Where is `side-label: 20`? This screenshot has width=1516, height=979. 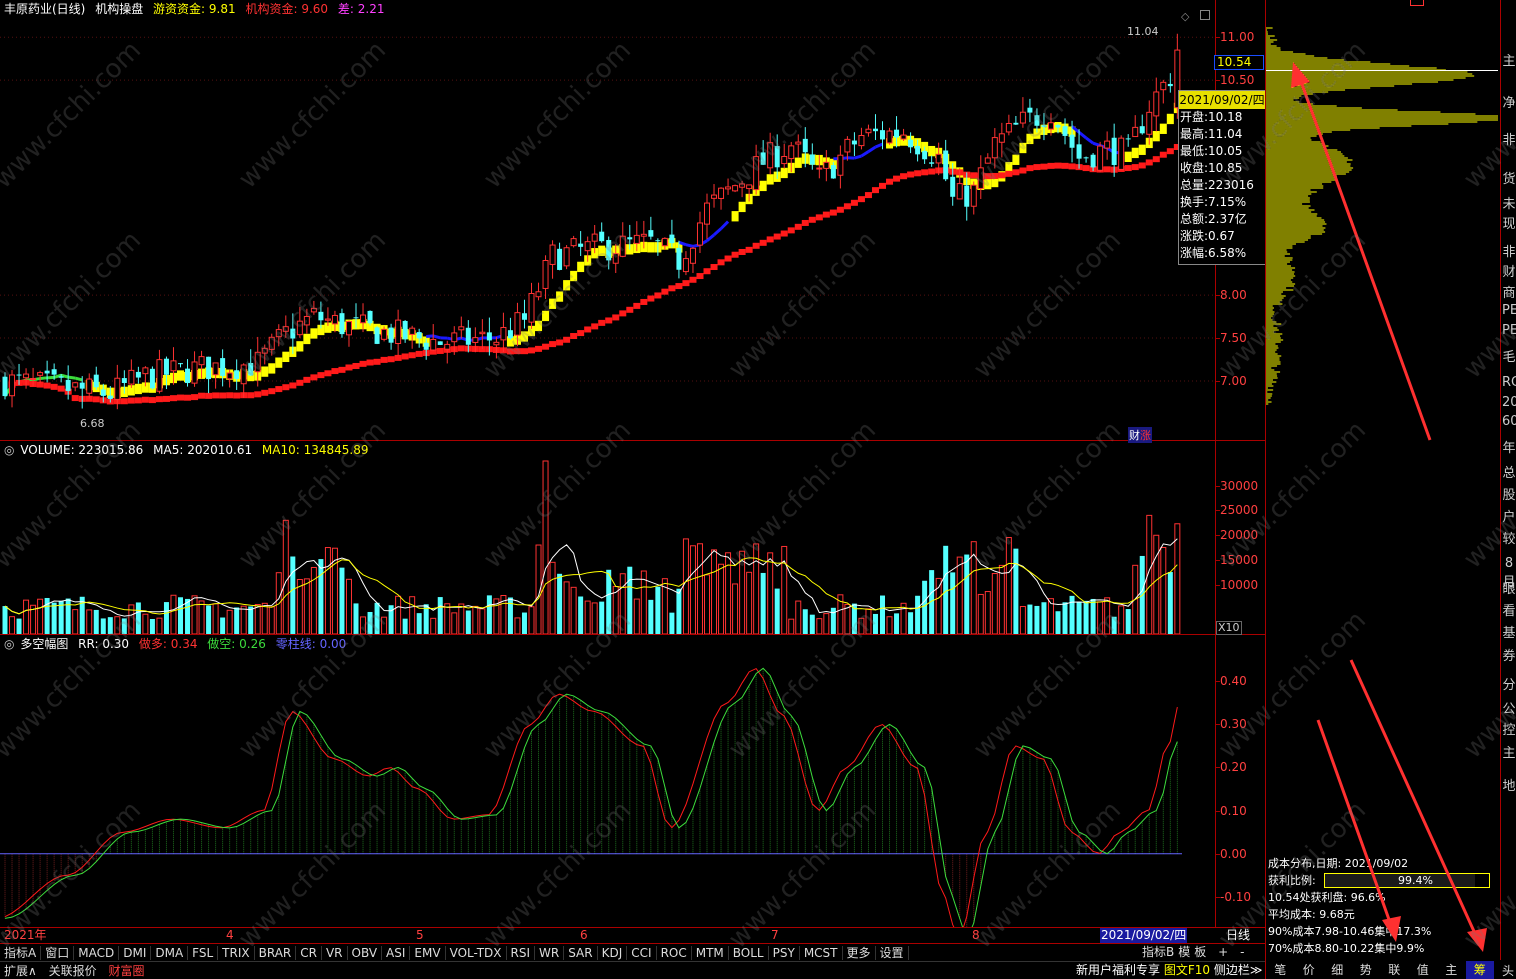
side-label: 20 is located at coordinates (1509, 402).